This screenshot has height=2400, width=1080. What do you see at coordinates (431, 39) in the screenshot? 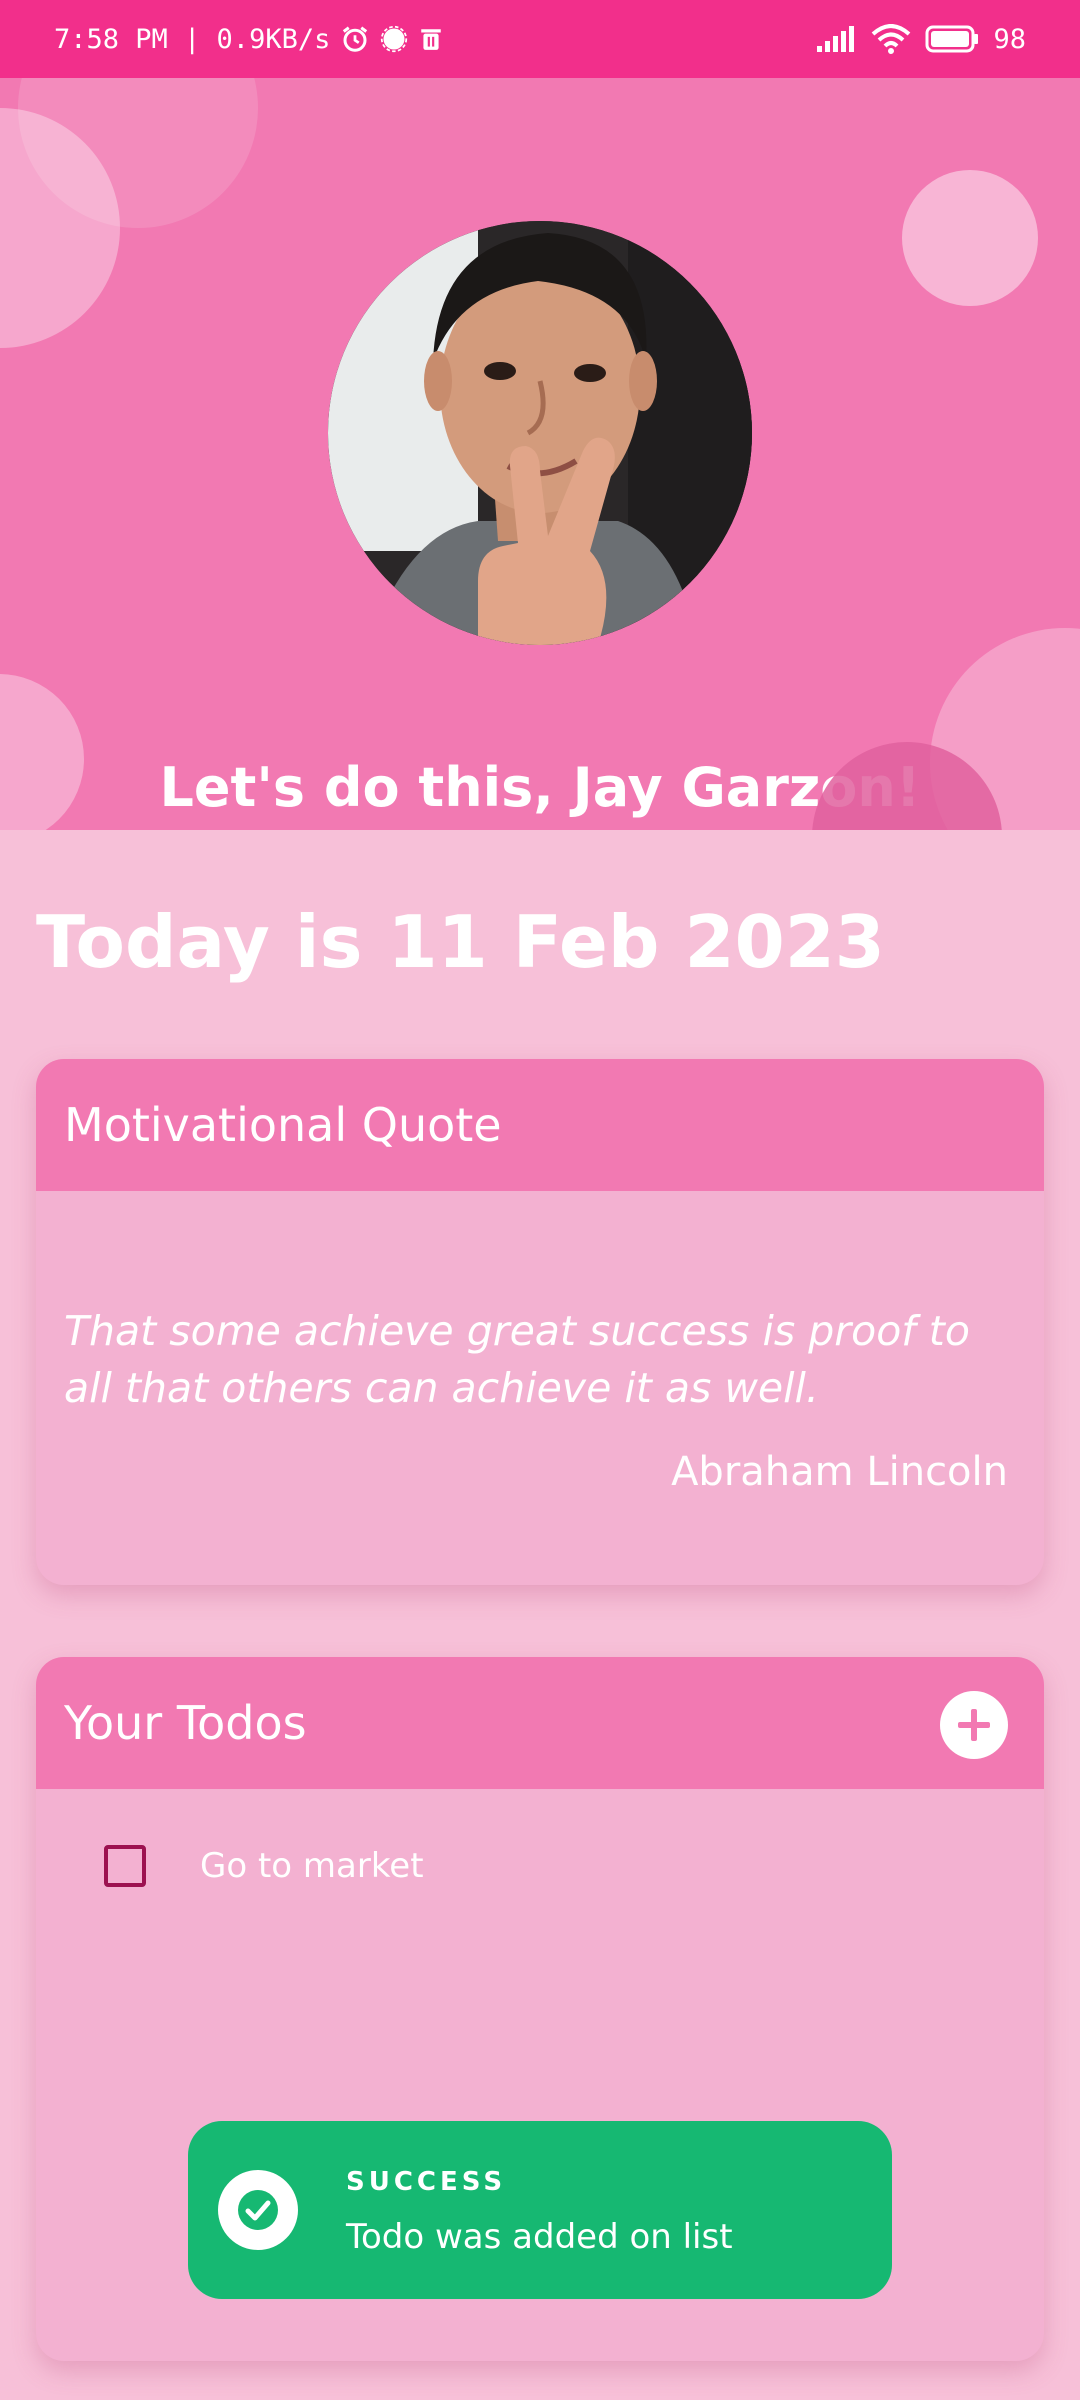
I see `trash-icon` at bounding box center [431, 39].